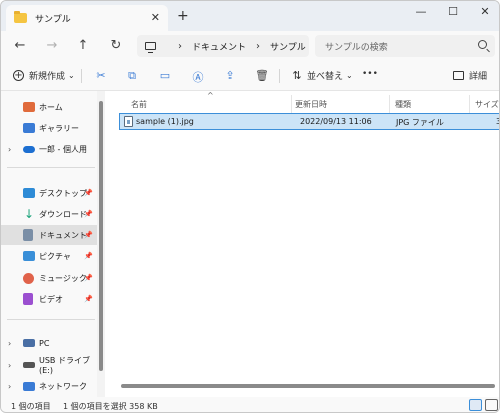 The height and width of the screenshot is (413, 500). I want to click on desktop-icon, so click(29, 193).